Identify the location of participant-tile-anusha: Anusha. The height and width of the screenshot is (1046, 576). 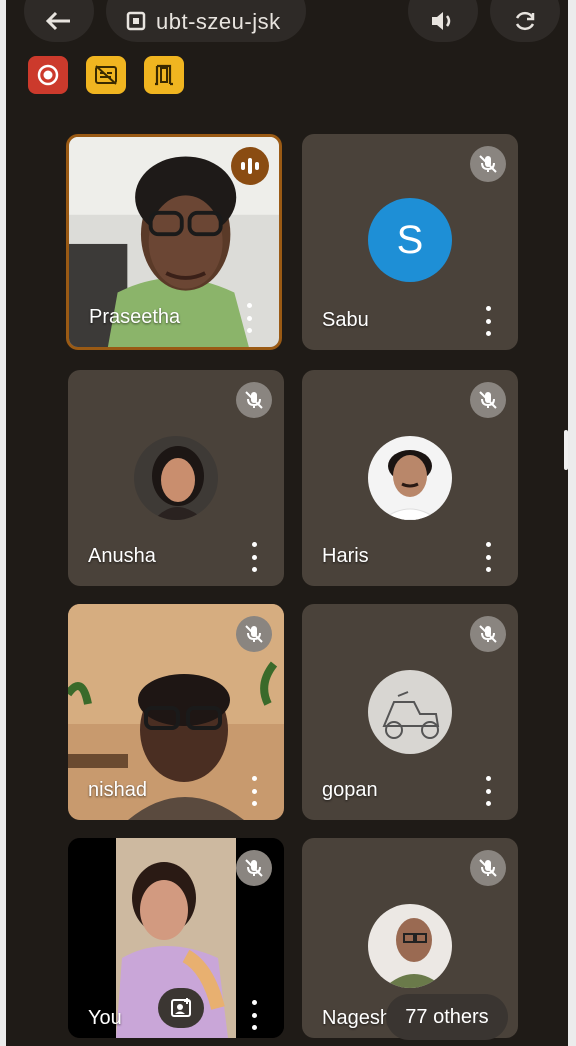
(176, 478).